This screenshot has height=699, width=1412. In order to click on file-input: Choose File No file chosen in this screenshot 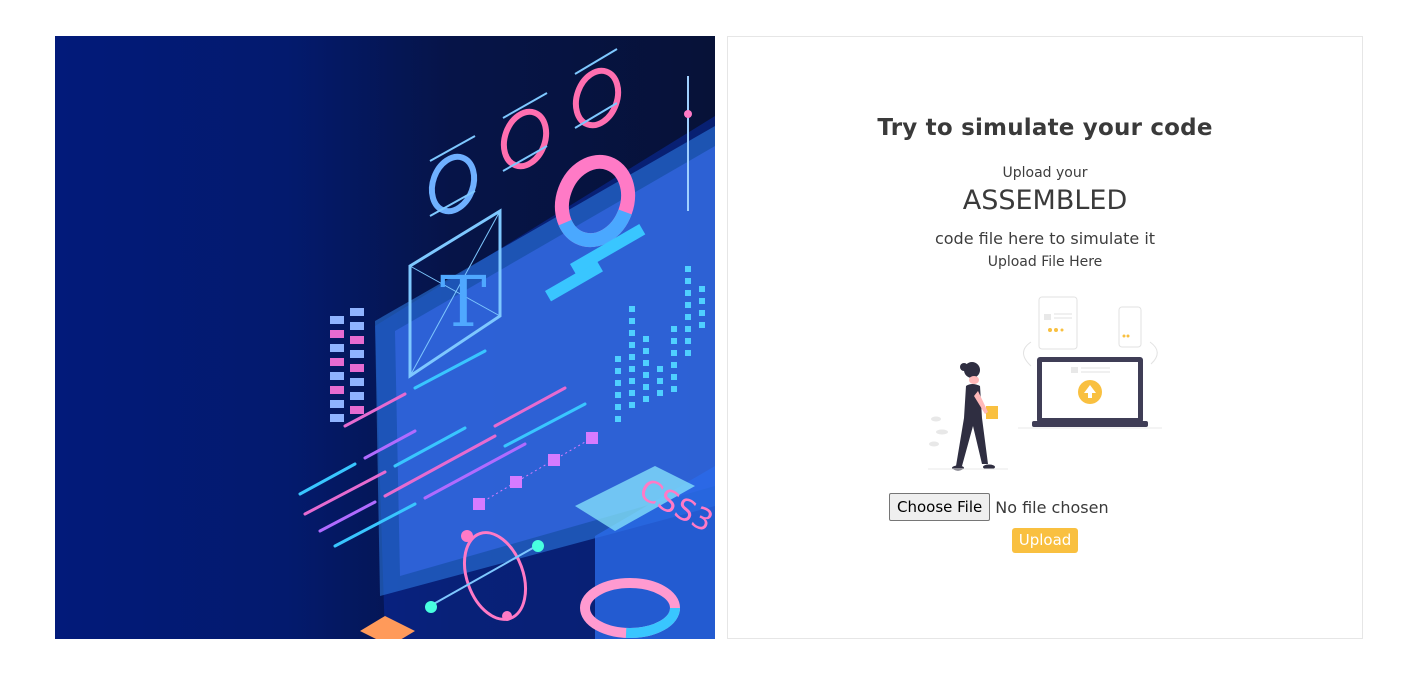, I will do `click(999, 507)`.